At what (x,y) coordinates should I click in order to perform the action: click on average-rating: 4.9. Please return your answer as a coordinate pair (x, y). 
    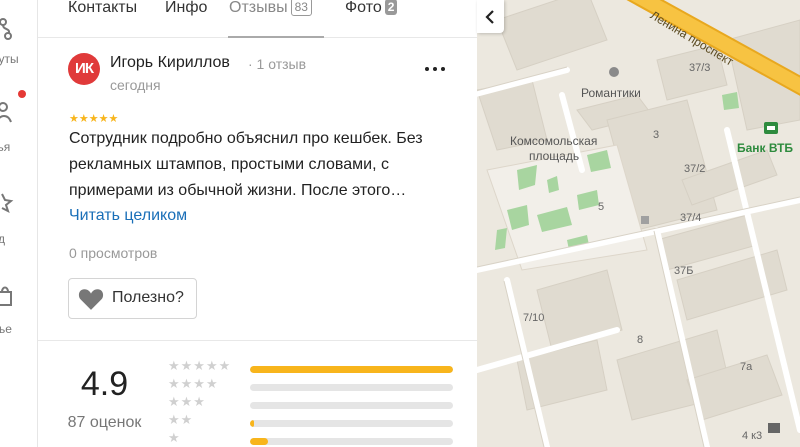
    Looking at the image, I should click on (104, 384).